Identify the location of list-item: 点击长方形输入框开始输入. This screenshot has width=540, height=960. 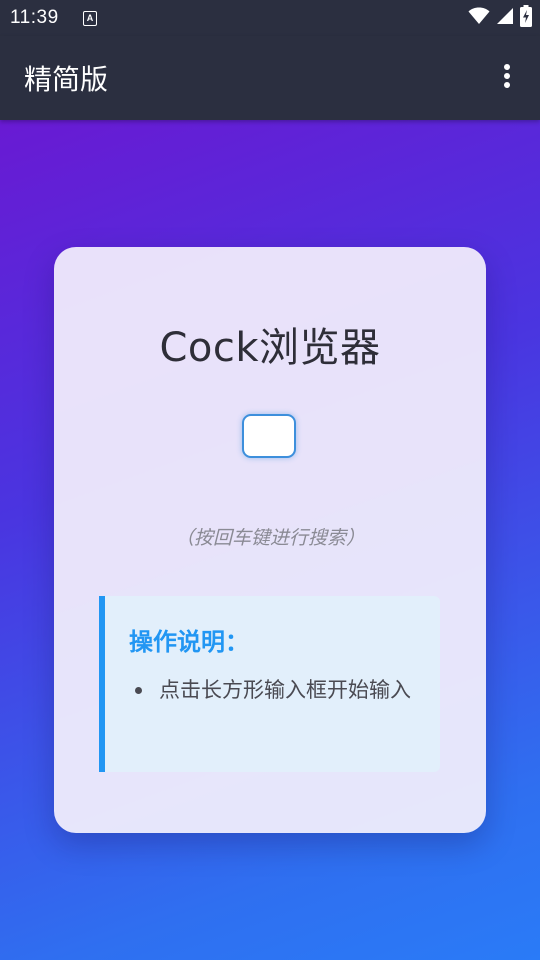
(274, 690).